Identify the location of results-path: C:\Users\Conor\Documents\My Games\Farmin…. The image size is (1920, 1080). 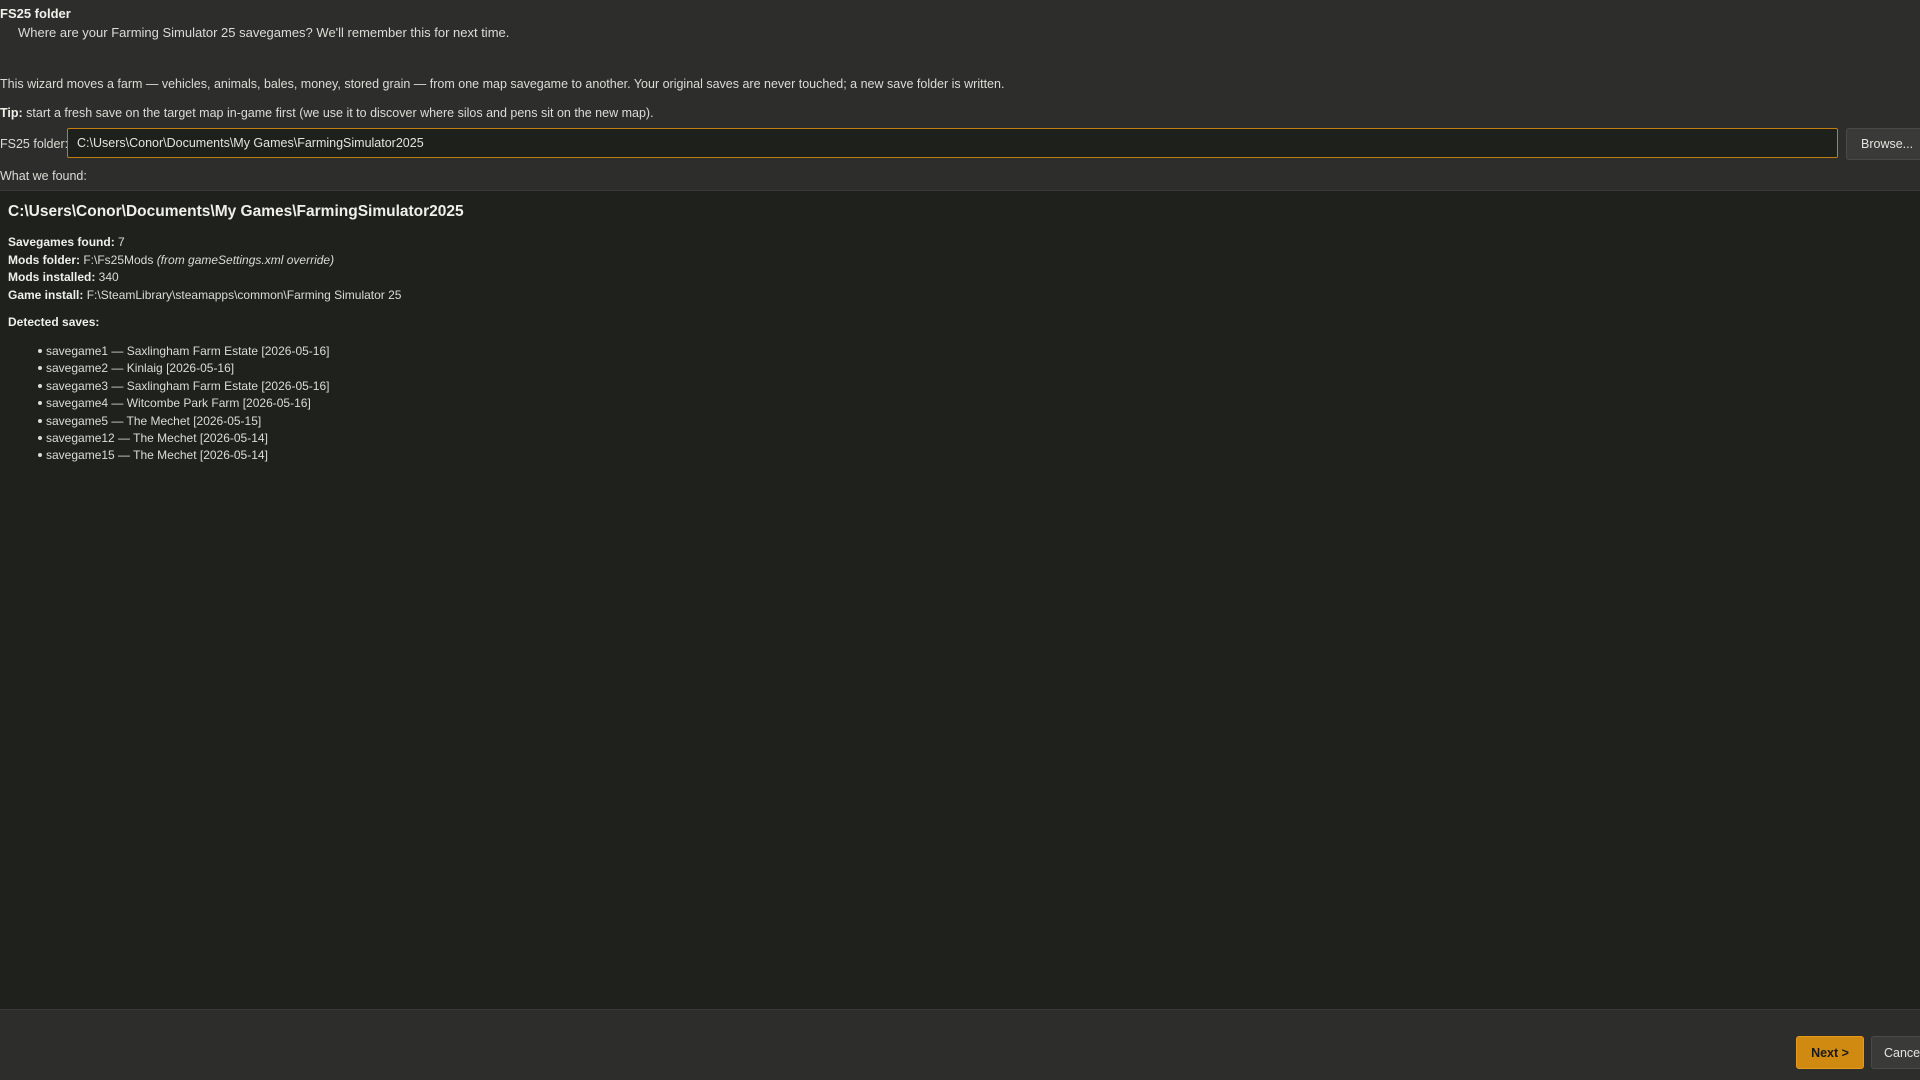
(236, 211).